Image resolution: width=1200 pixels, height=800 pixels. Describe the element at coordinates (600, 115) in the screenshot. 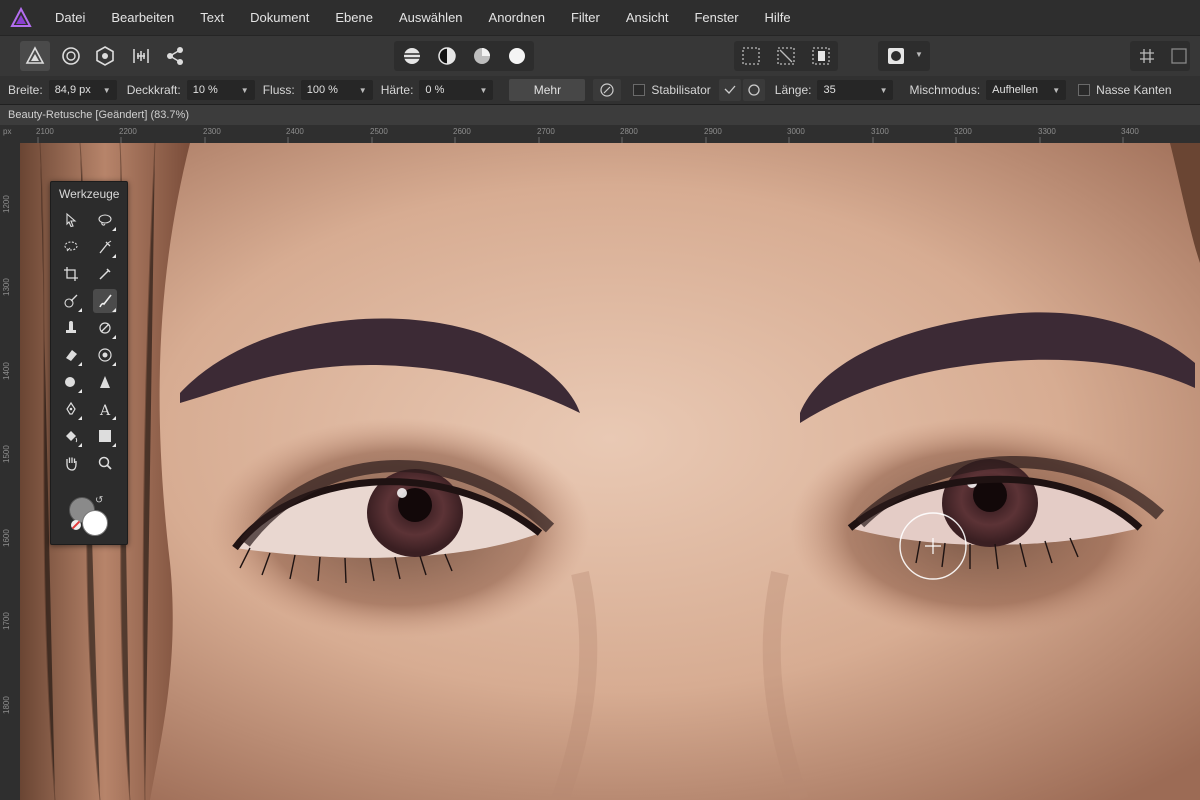

I see `document-tab: Beauty-Retusche [Geändert] (83.7%)` at that location.